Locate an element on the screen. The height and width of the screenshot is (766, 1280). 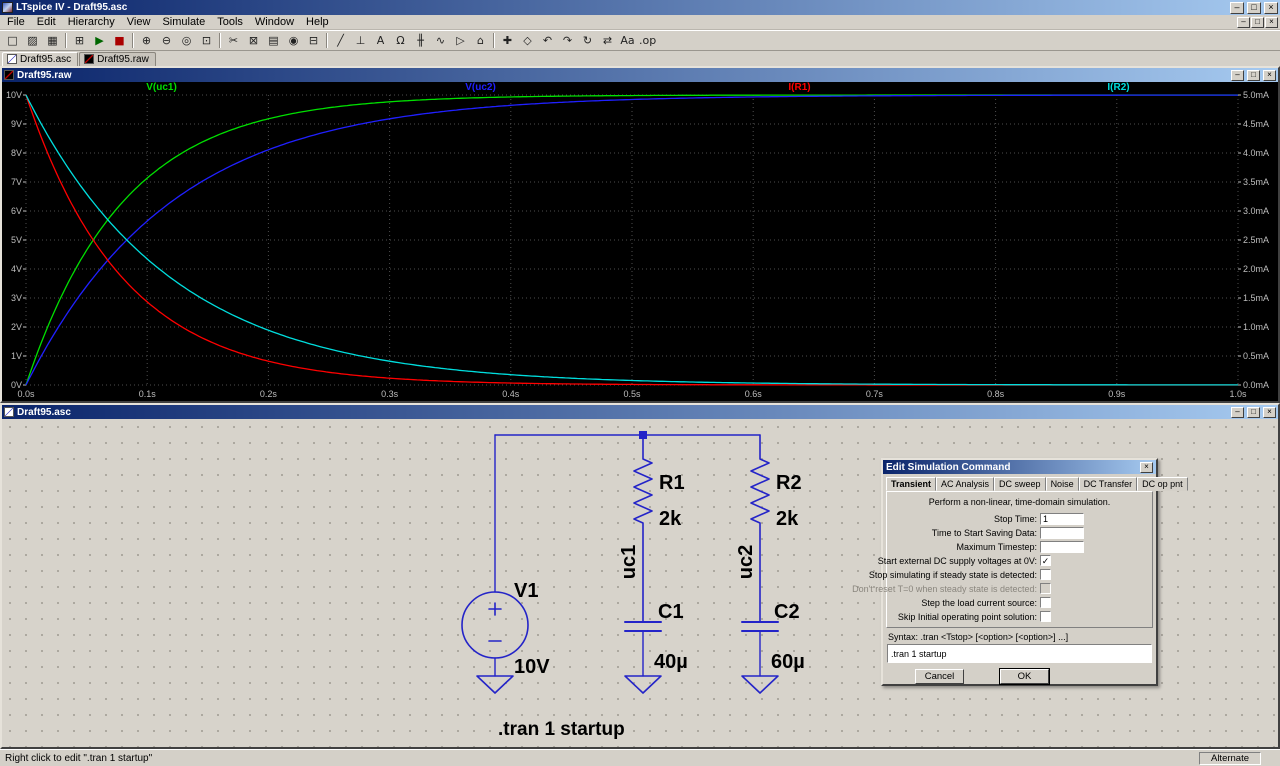
toolbar-copy-button: ⊠ is located at coordinates (253, 40).